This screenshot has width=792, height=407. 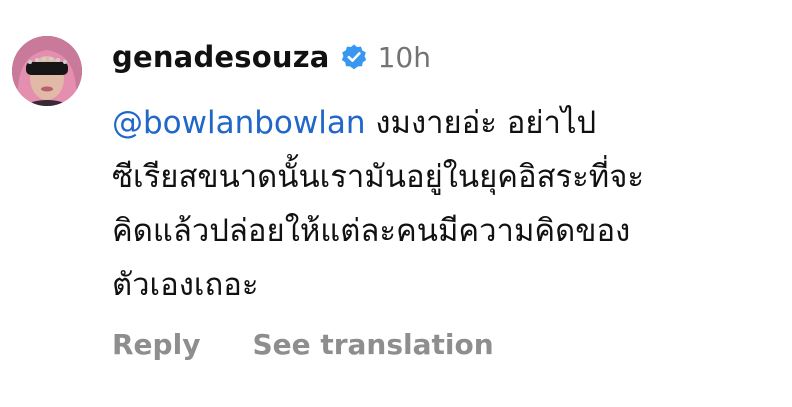 What do you see at coordinates (354, 57) in the screenshot?
I see `verified-badge-icon` at bounding box center [354, 57].